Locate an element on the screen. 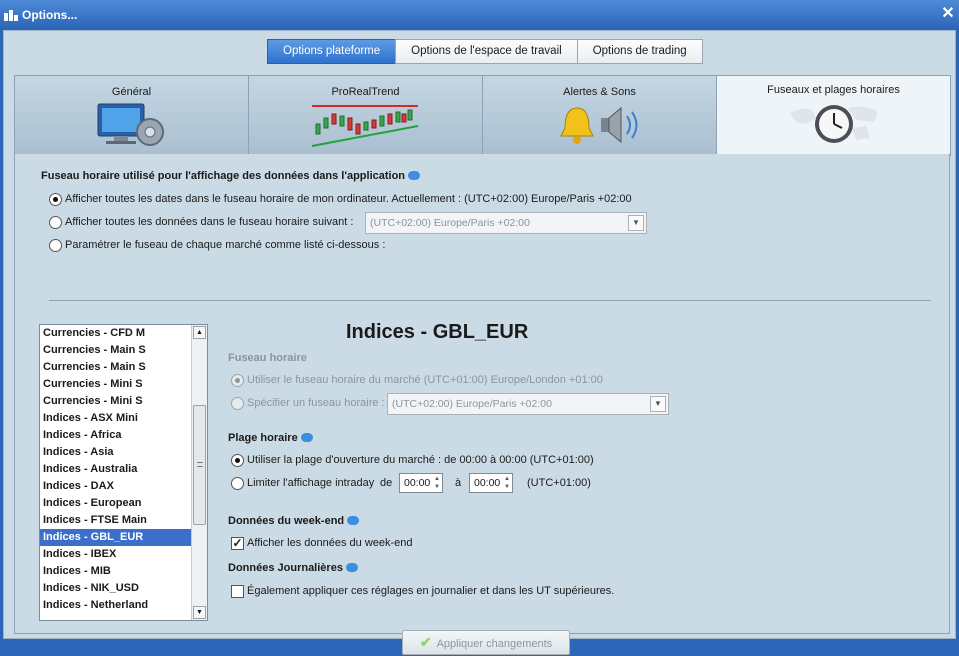  list-item: Currencies - CFD M is located at coordinates (116, 333).